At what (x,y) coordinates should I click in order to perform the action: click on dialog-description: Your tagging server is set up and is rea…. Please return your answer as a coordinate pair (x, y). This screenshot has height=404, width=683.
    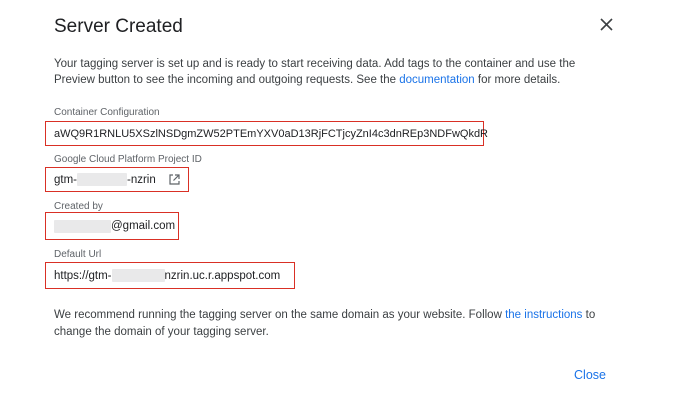
    Looking at the image, I should click on (334, 72).